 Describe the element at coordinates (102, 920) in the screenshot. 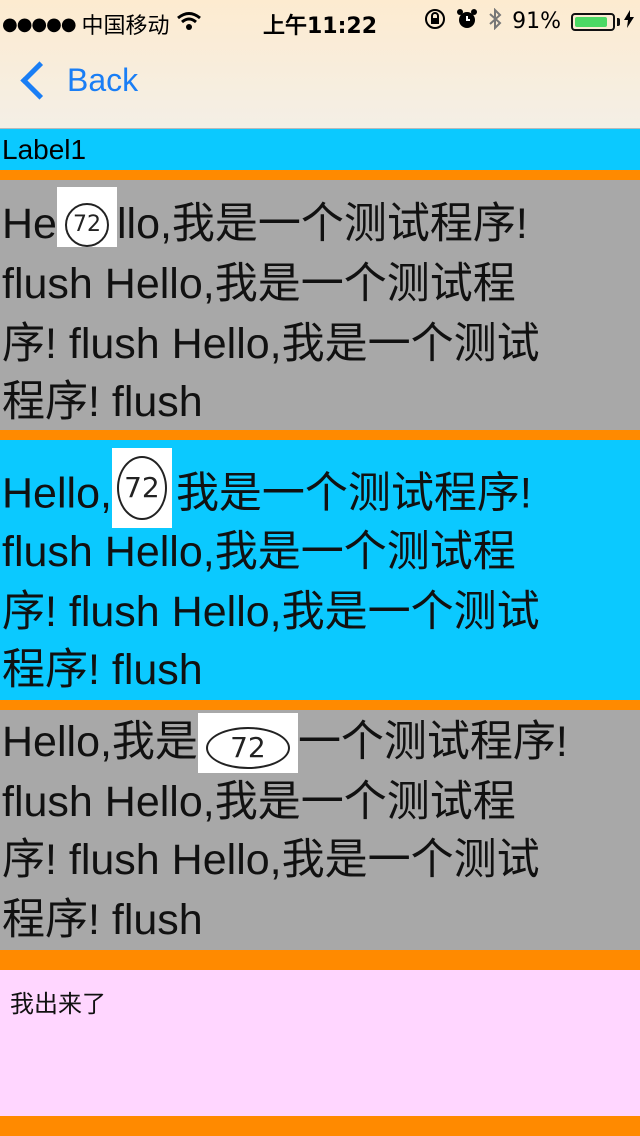

I see `block3-line4: 程序! flush` at that location.